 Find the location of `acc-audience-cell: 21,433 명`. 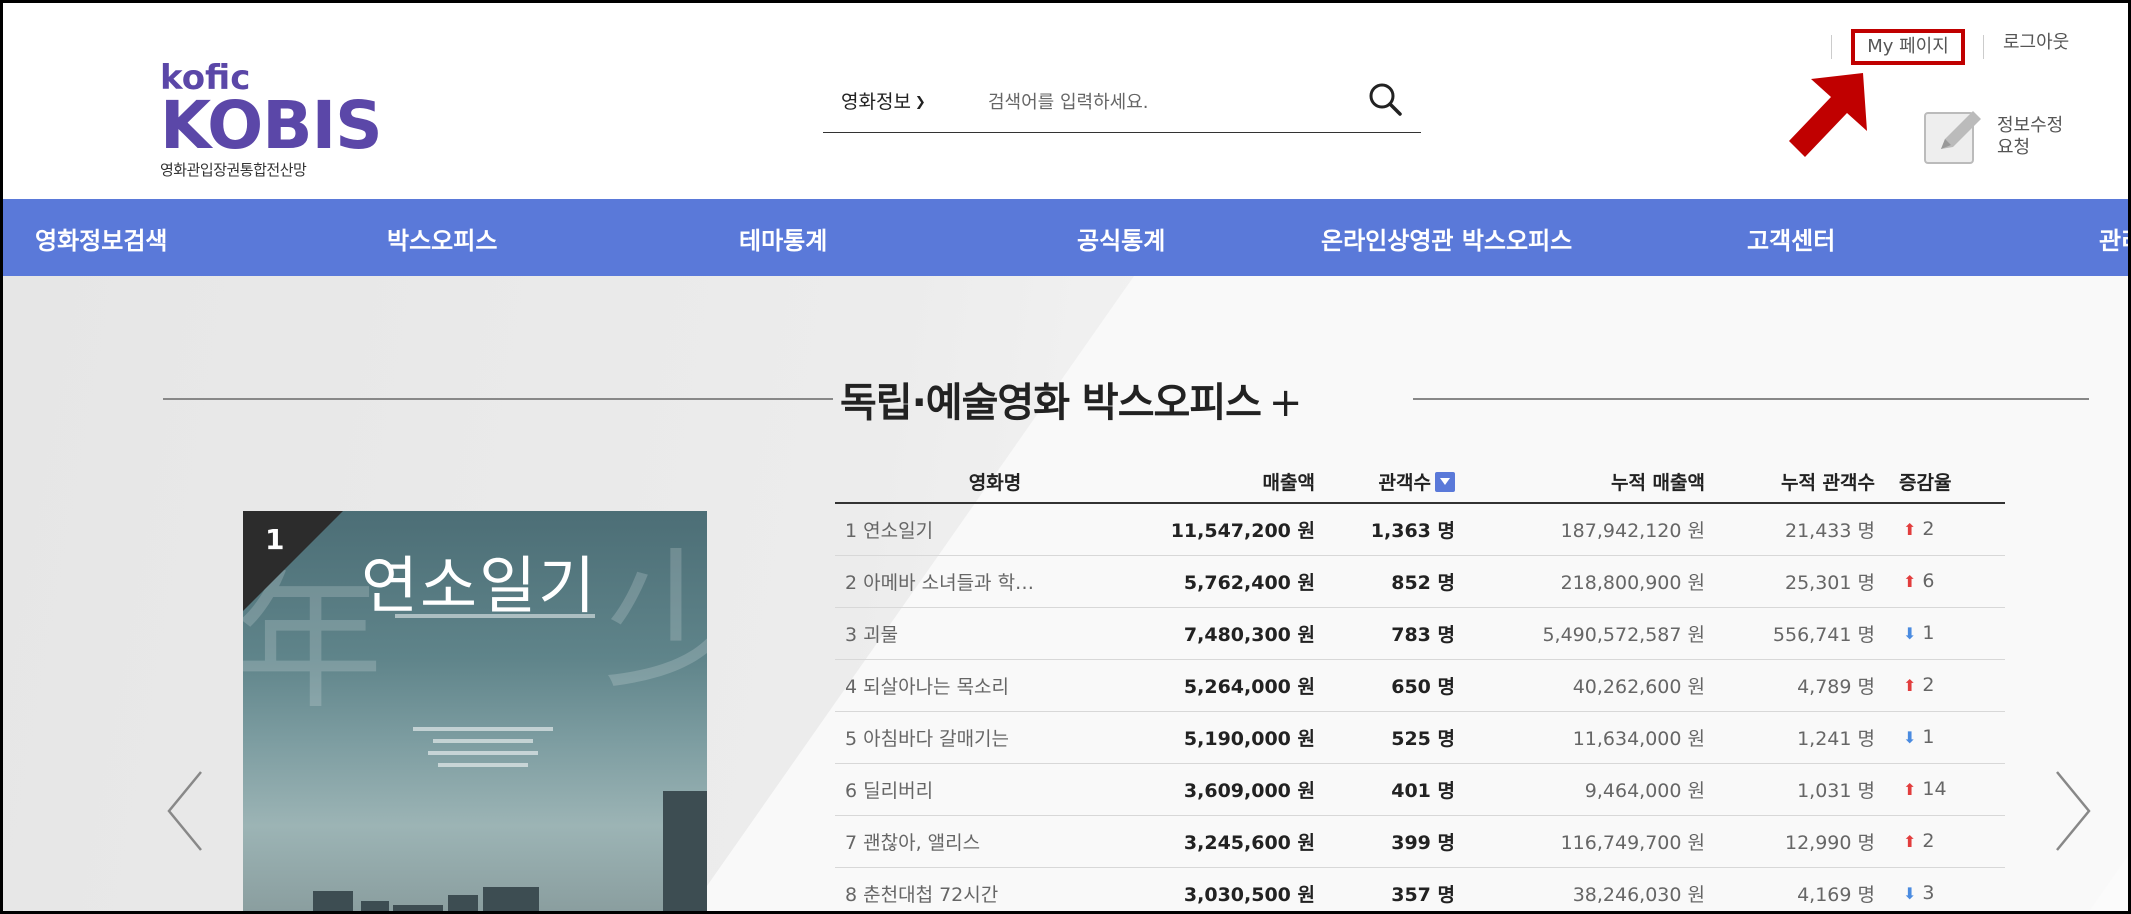

acc-audience-cell: 21,433 명 is located at coordinates (1790, 529).